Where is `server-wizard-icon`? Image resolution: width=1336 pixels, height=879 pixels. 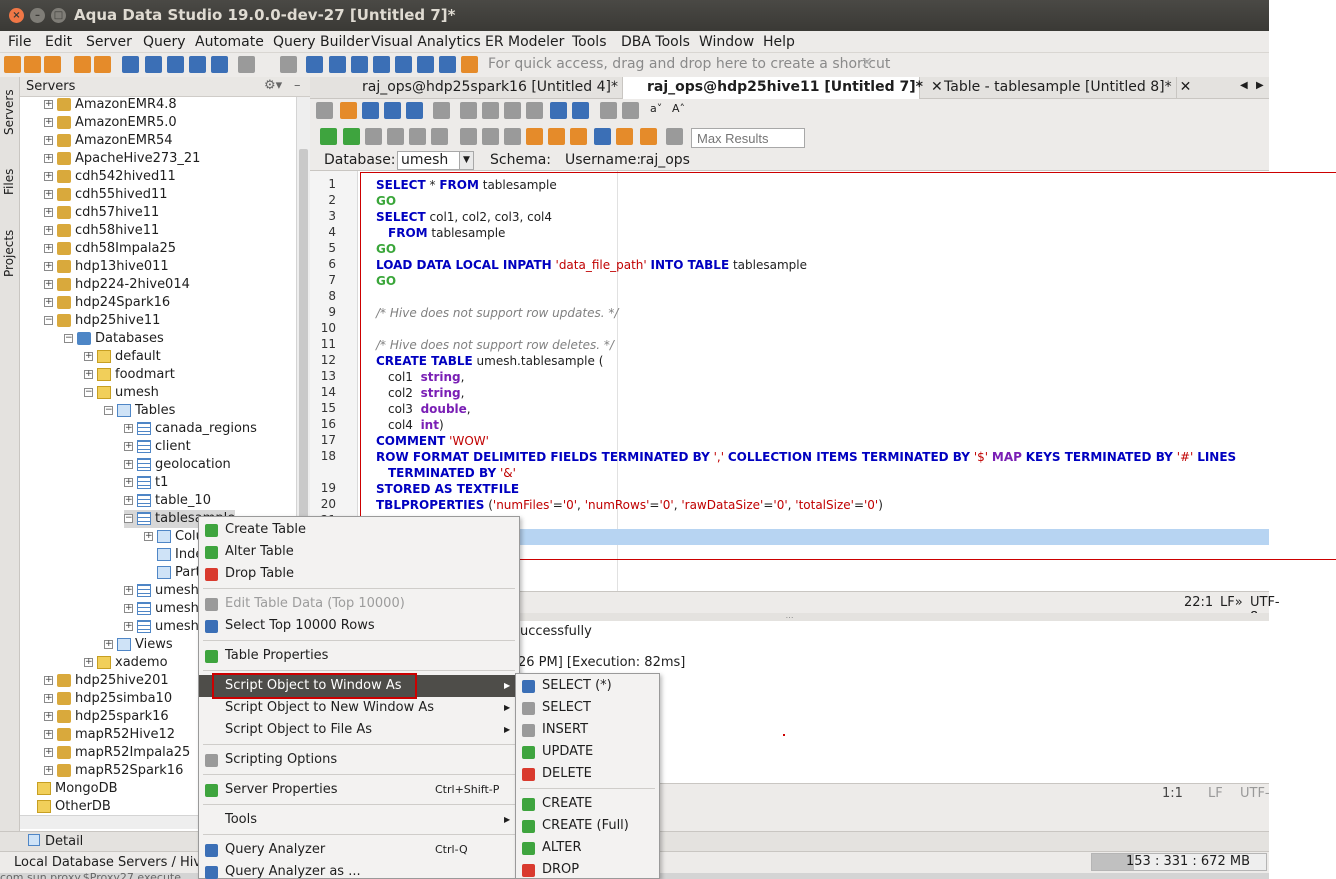 server-wizard-icon is located at coordinates (82, 64).